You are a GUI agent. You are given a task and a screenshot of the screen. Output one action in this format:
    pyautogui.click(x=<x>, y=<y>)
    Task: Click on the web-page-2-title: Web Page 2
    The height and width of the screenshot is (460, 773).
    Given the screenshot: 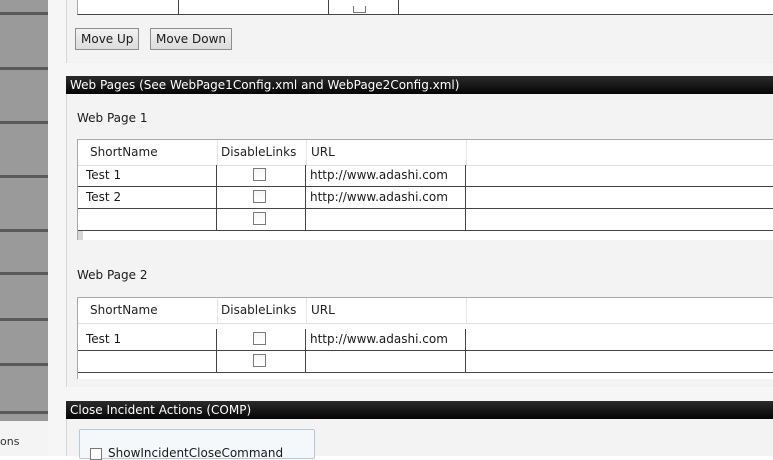 What is the action you would take?
    pyautogui.click(x=112, y=275)
    